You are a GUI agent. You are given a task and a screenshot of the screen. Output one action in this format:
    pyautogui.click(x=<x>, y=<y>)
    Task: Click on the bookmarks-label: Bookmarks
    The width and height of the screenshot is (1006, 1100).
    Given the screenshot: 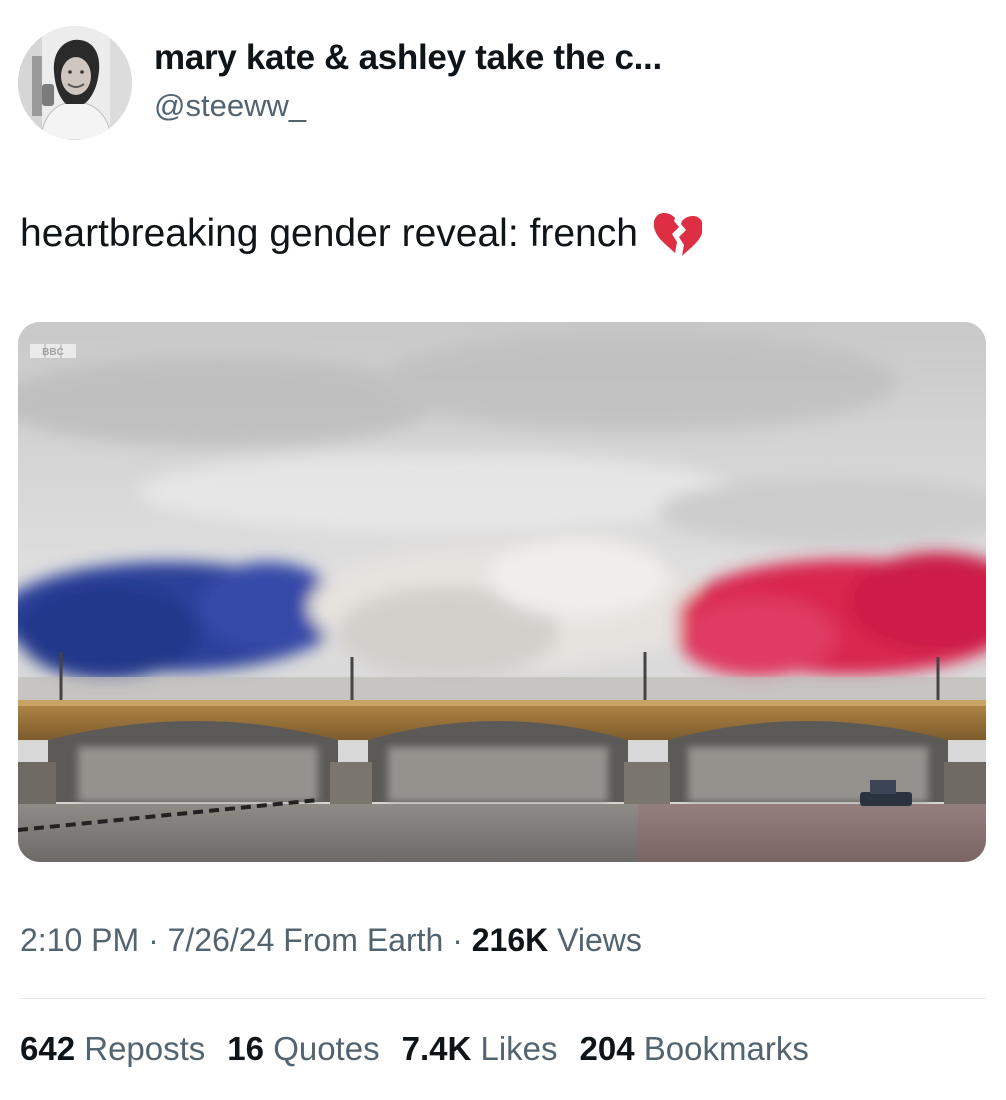 What is the action you would take?
    pyautogui.click(x=726, y=1048)
    